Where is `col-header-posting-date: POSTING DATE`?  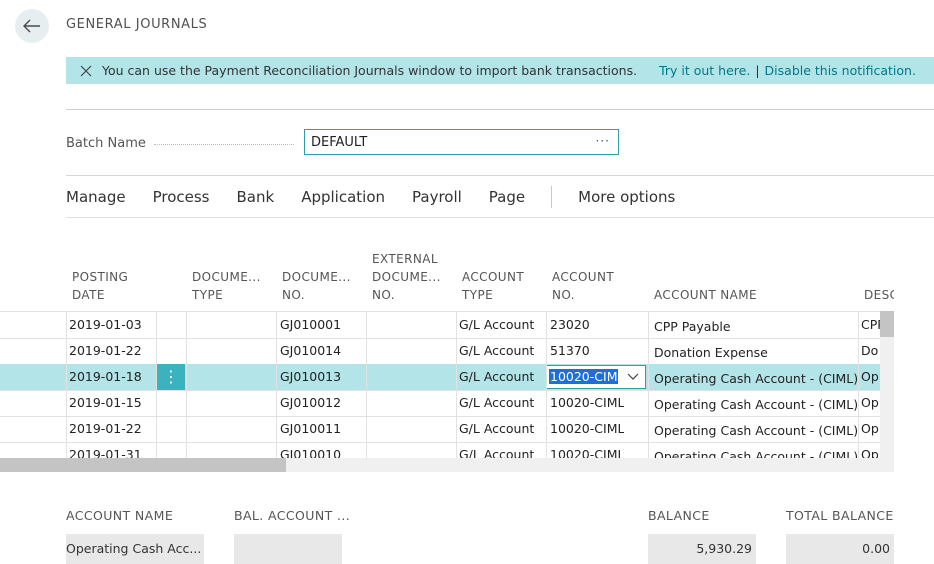
col-header-posting-date: POSTING DATE is located at coordinates (100, 286).